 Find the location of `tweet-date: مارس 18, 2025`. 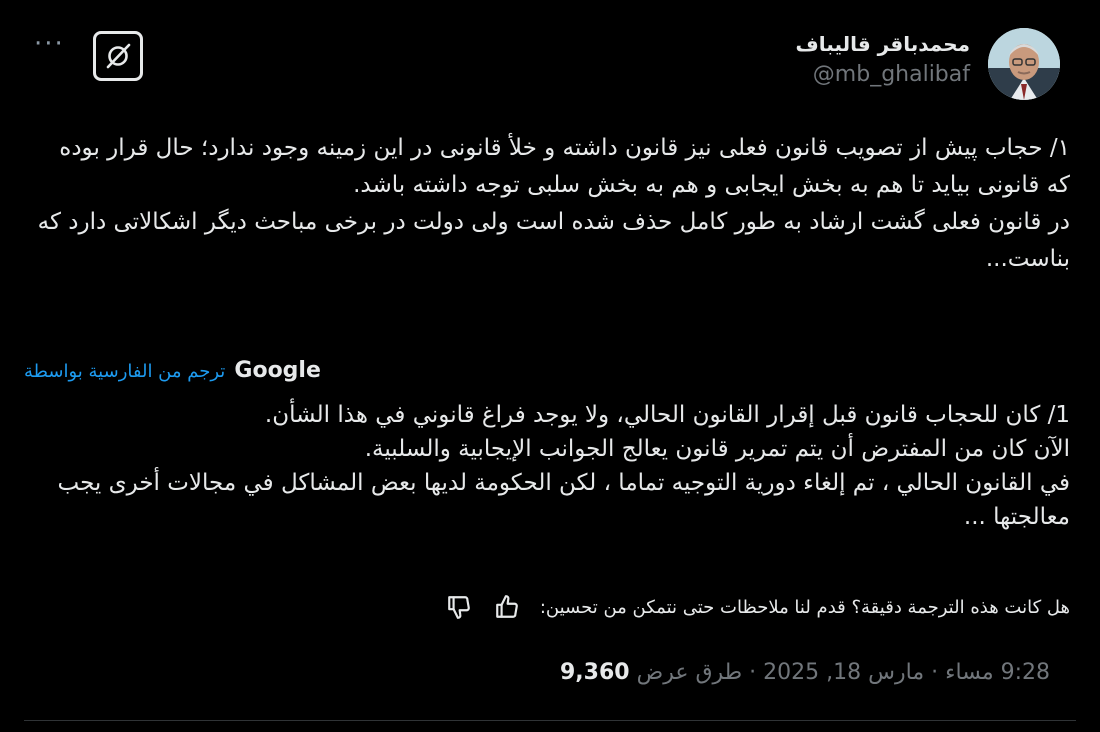

tweet-date: مارس 18, 2025 is located at coordinates (843, 672).